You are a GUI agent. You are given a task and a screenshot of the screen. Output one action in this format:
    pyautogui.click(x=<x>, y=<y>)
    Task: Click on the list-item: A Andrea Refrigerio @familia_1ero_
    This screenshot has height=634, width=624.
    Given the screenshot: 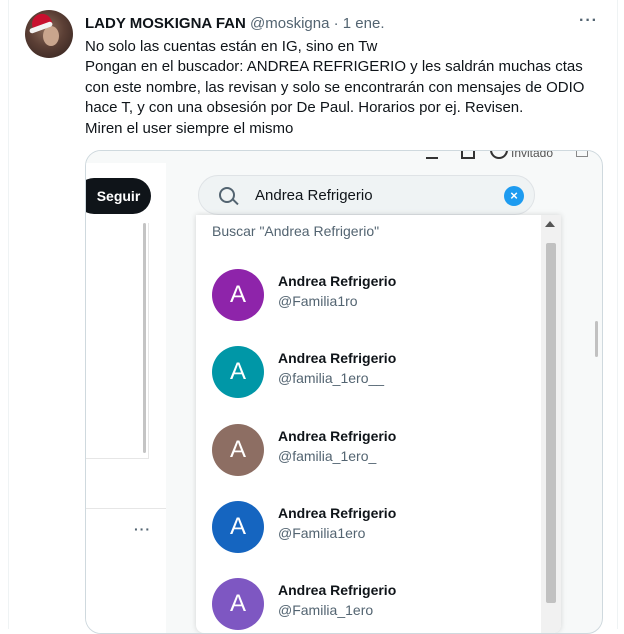 What is the action you would take?
    pyautogui.click(x=367, y=462)
    